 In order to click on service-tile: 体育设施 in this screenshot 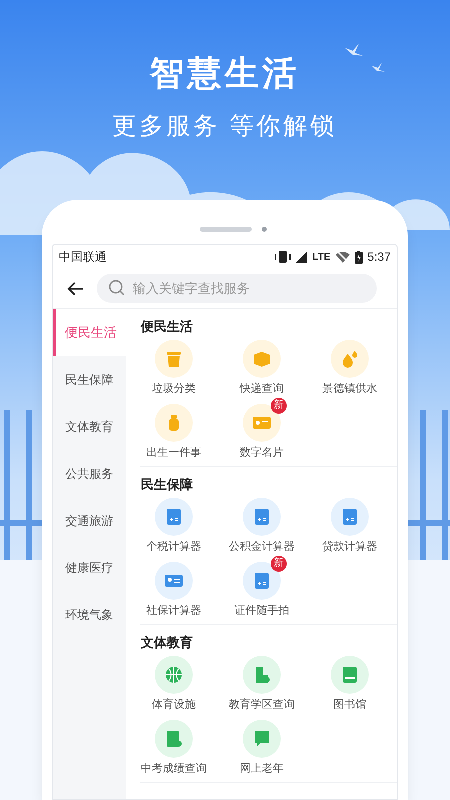, I will do `click(174, 684)`.